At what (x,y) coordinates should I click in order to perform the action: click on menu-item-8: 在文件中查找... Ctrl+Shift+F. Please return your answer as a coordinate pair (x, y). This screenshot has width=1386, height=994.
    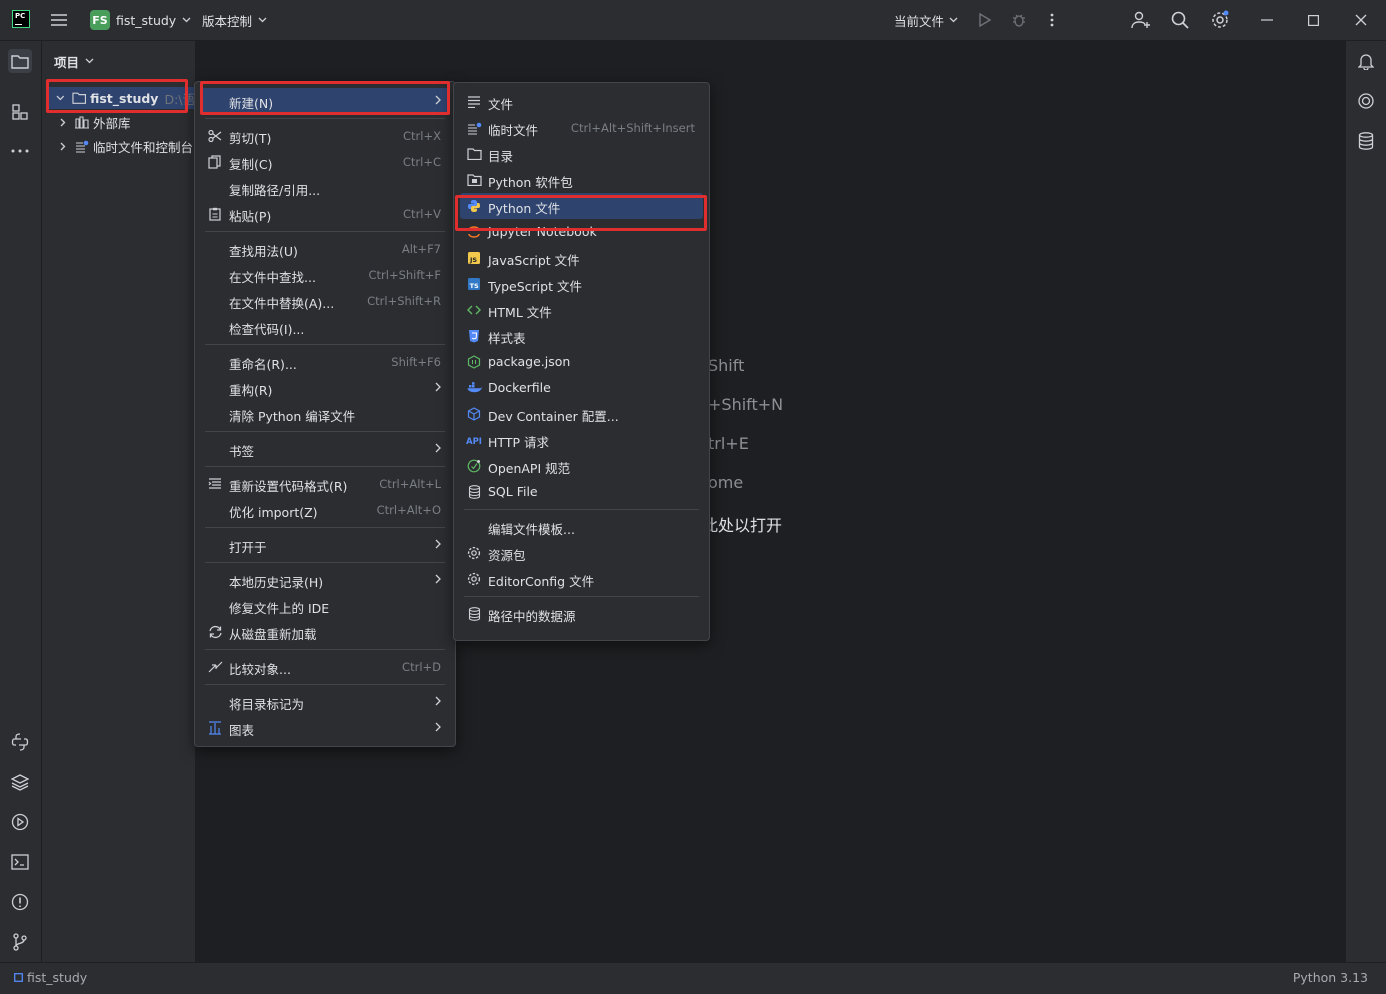
    Looking at the image, I should click on (325, 275).